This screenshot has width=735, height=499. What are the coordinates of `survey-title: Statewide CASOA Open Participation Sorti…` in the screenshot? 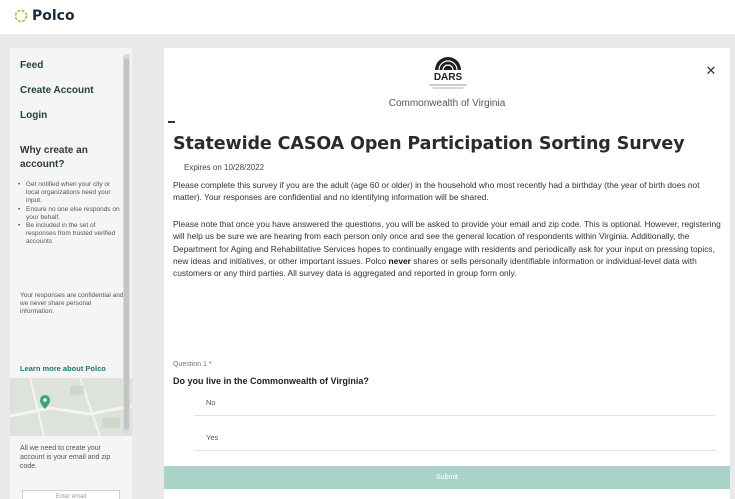 It's located at (429, 144).